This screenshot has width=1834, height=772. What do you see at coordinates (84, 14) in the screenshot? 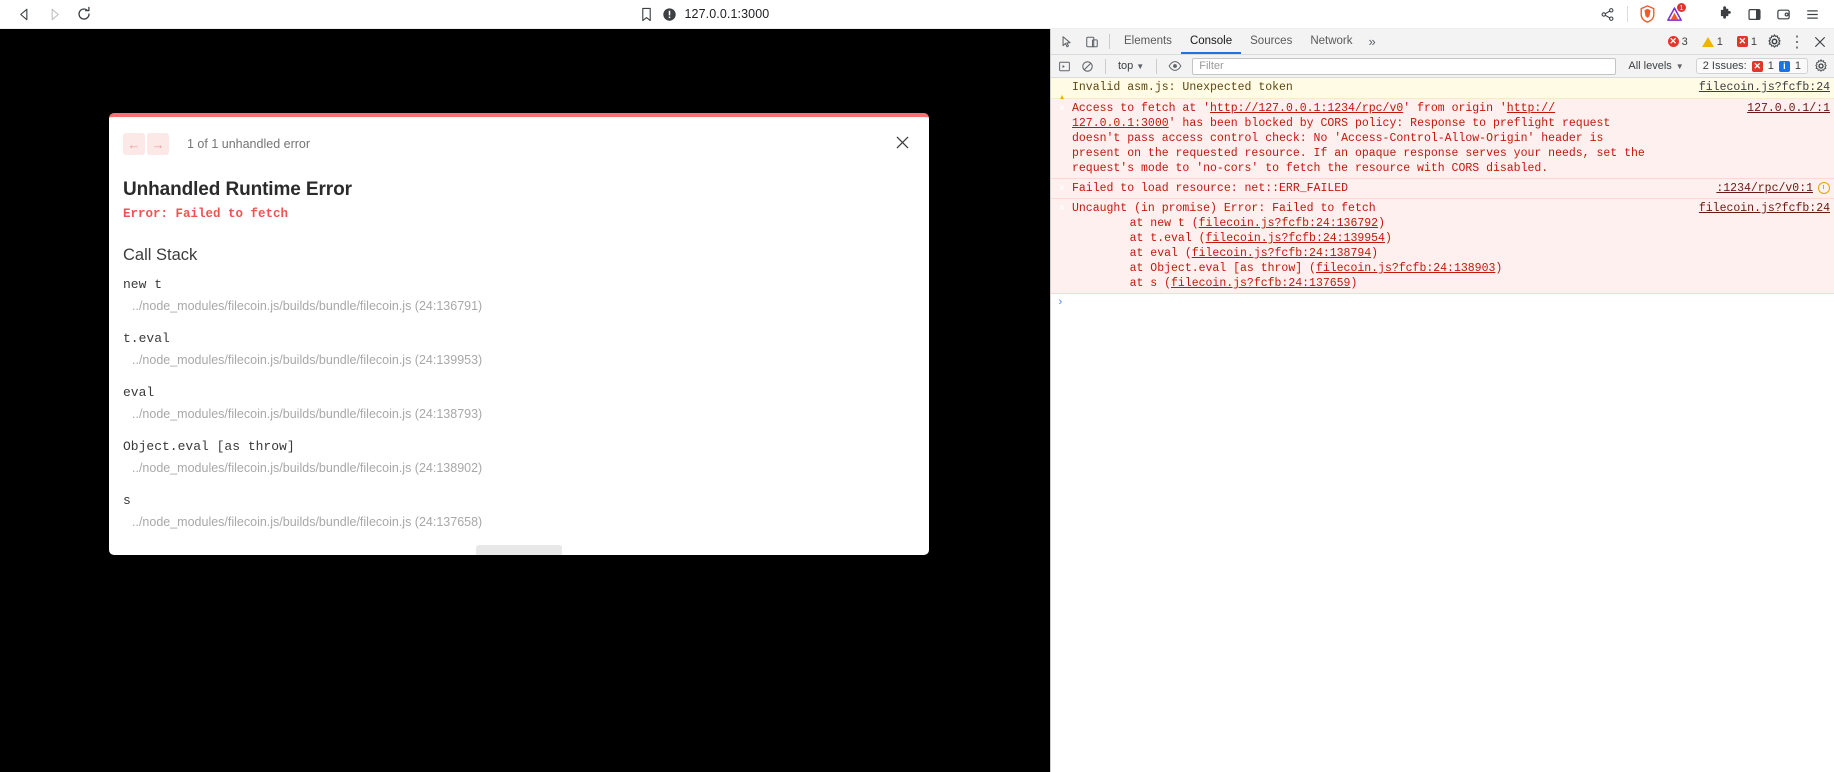
I see `reload-icon` at bounding box center [84, 14].